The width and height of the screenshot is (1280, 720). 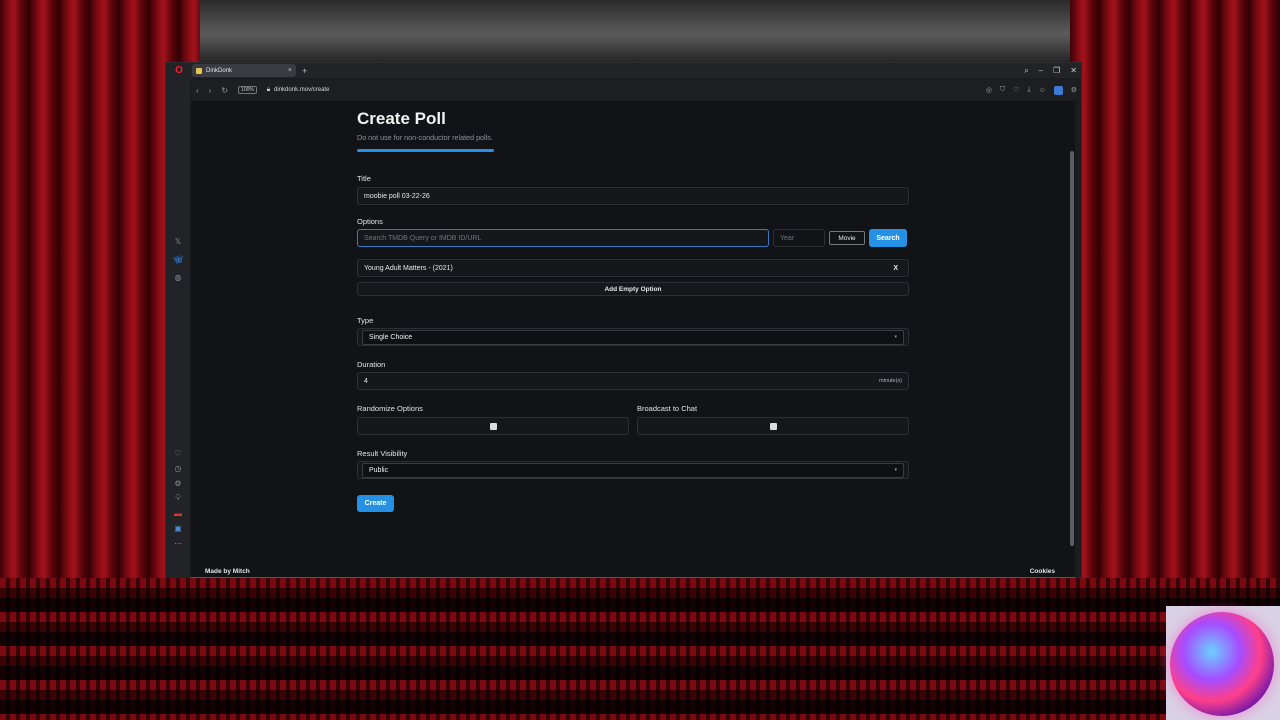 What do you see at coordinates (178, 453) in the screenshot?
I see `favorites-icon: ♡` at bounding box center [178, 453].